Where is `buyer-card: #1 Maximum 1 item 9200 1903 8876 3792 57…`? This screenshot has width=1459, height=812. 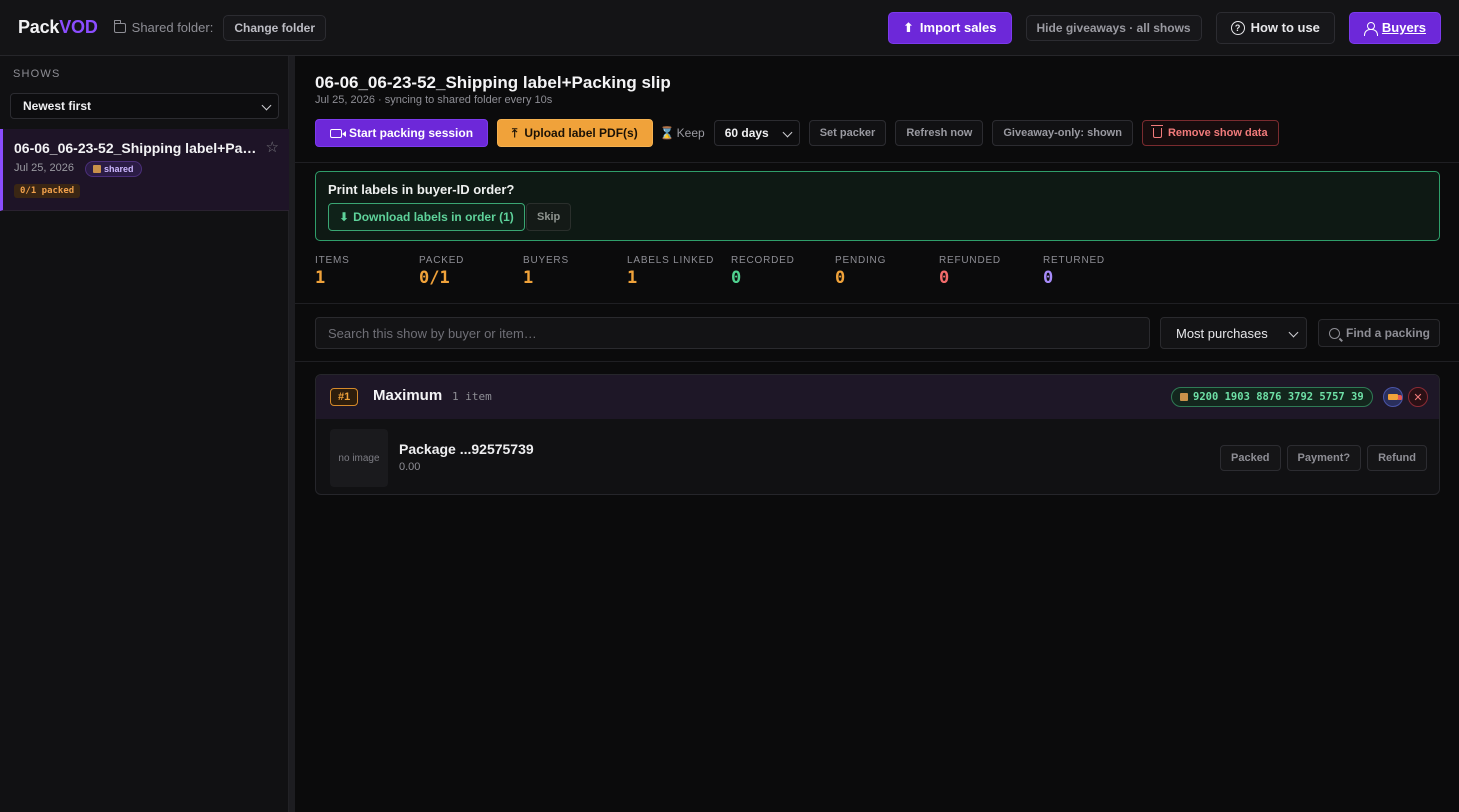
buyer-card: #1 Maximum 1 item 9200 1903 8876 3792 57… is located at coordinates (877, 434).